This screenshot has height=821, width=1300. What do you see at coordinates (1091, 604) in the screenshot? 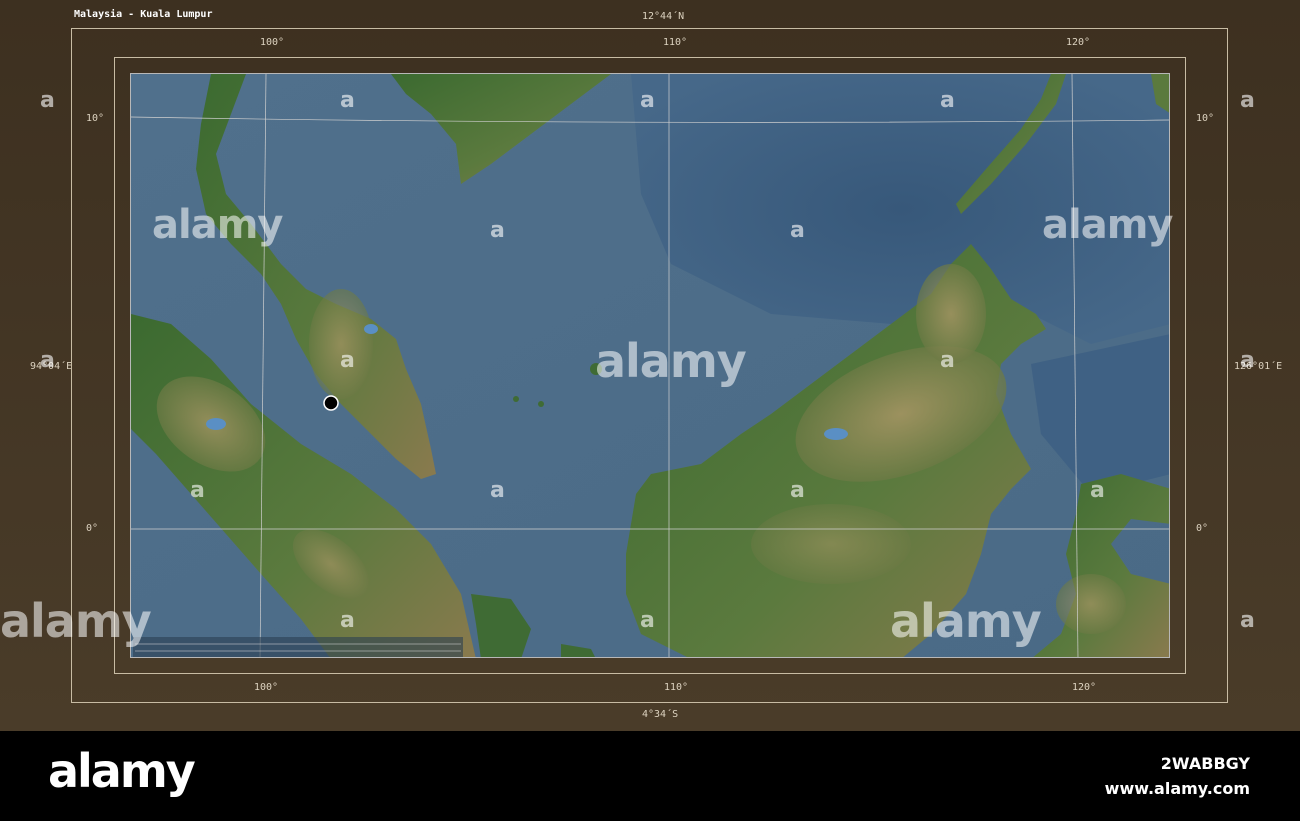
I see `sulawesi-highland` at bounding box center [1091, 604].